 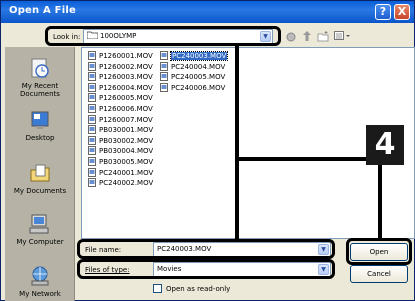 I want to click on file-item: PC240002.MOV, so click(x=120, y=183).